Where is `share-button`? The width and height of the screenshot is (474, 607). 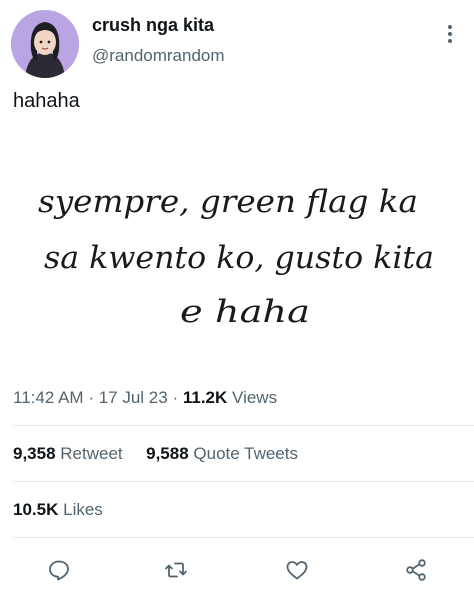 share-button is located at coordinates (416, 570).